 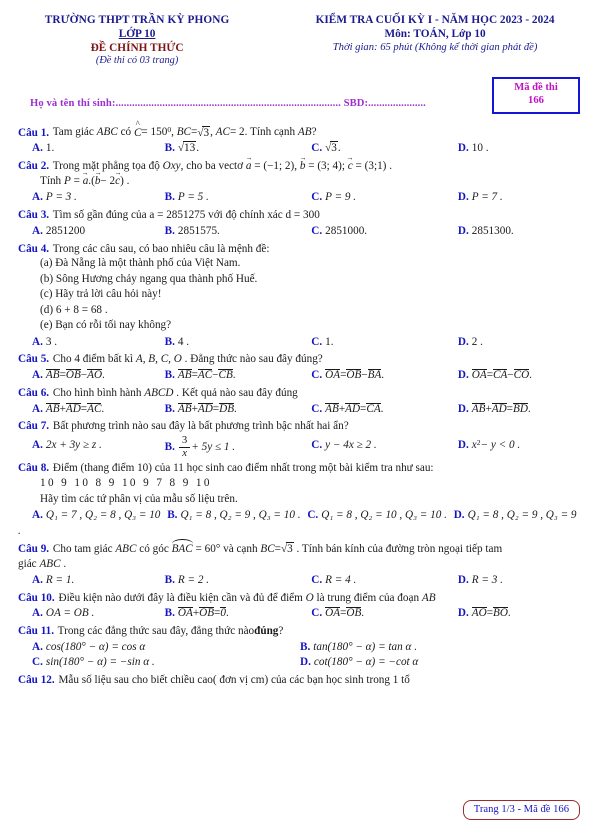 What do you see at coordinates (238, 446) in the screenshot?
I see `q7-option-b: B. 3 x + 5y ≤ 1 .` at bounding box center [238, 446].